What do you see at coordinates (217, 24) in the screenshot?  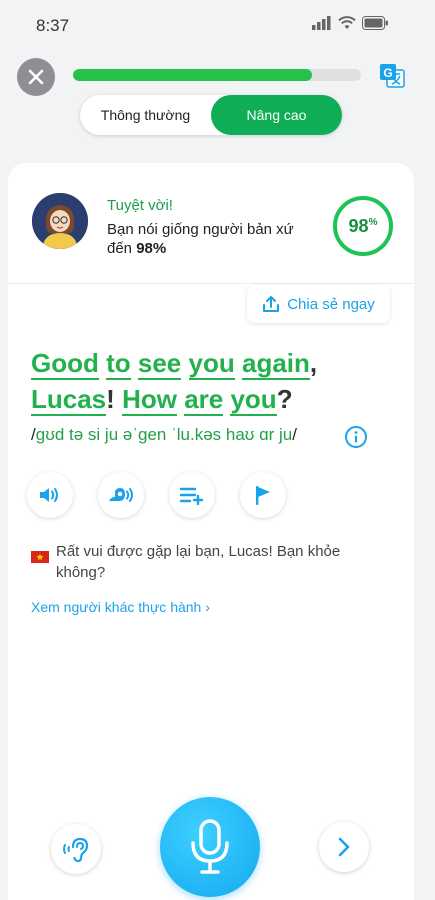 I see `status-bar: 8:37` at bounding box center [217, 24].